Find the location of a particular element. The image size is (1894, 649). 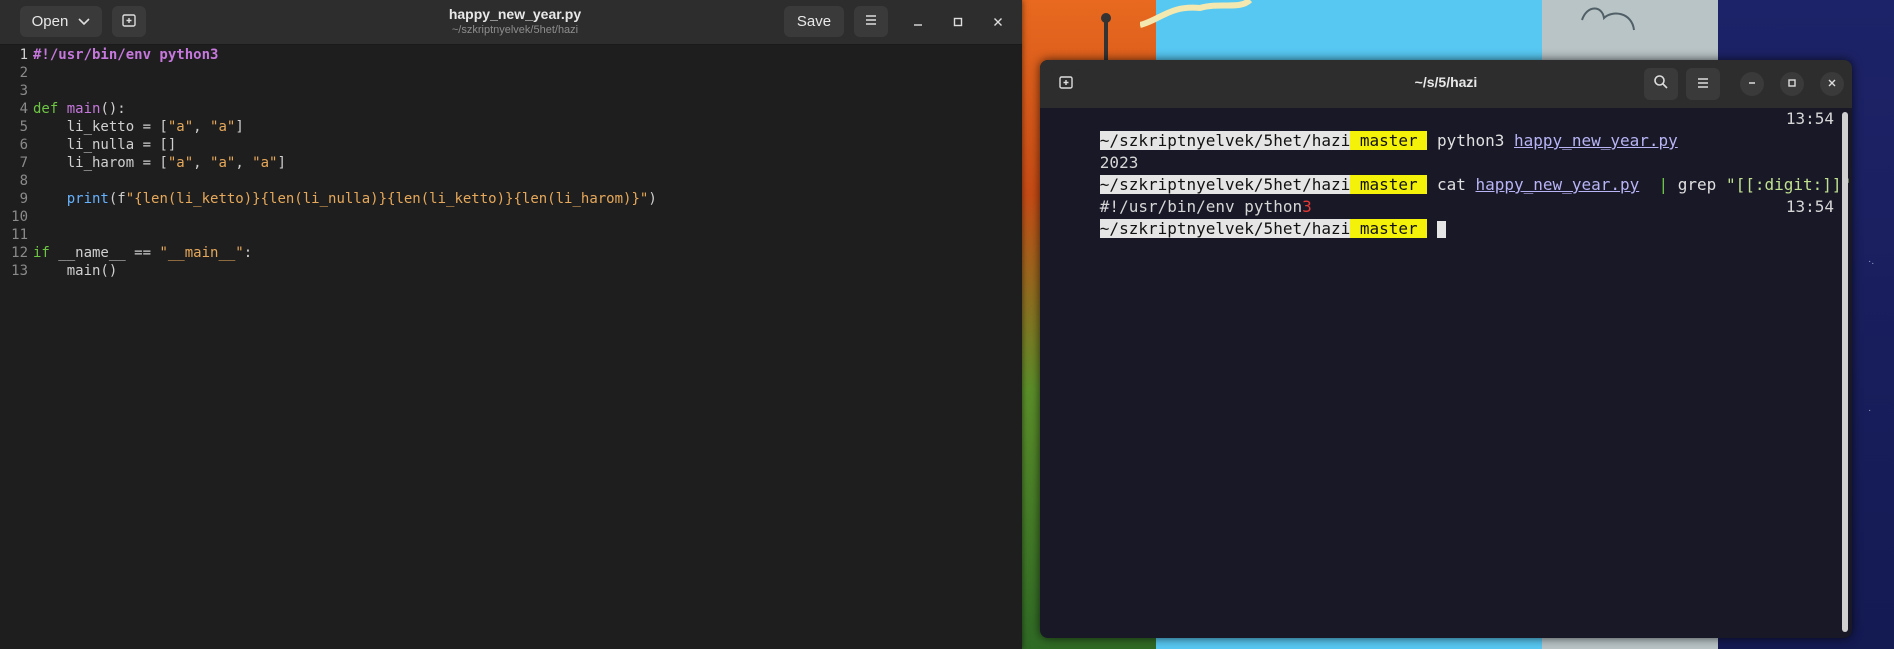

wallpaper-star: ·. is located at coordinates (1871, 261).